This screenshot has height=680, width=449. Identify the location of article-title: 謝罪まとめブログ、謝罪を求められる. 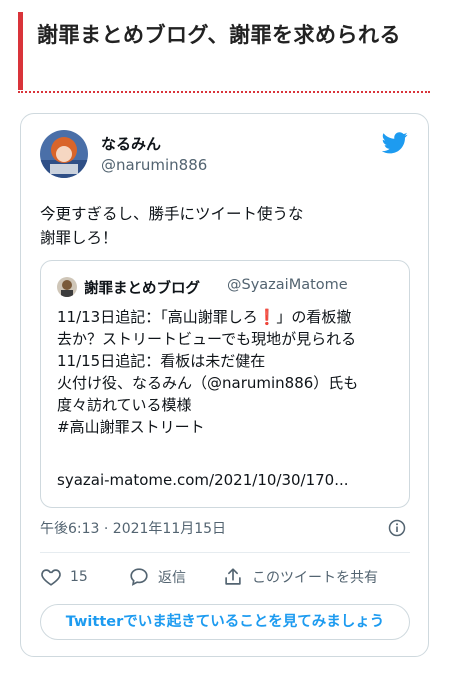
(219, 35).